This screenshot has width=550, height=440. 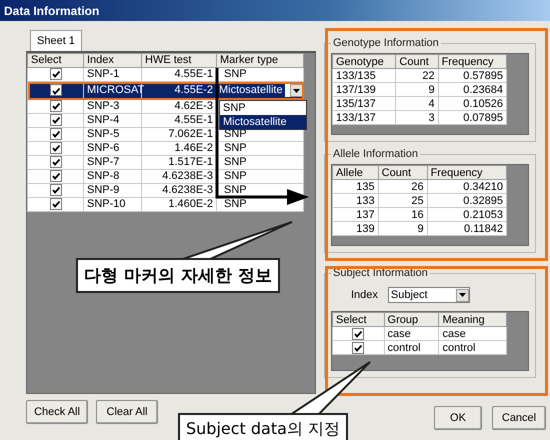 I want to click on action-button: Clear All, so click(x=127, y=412).